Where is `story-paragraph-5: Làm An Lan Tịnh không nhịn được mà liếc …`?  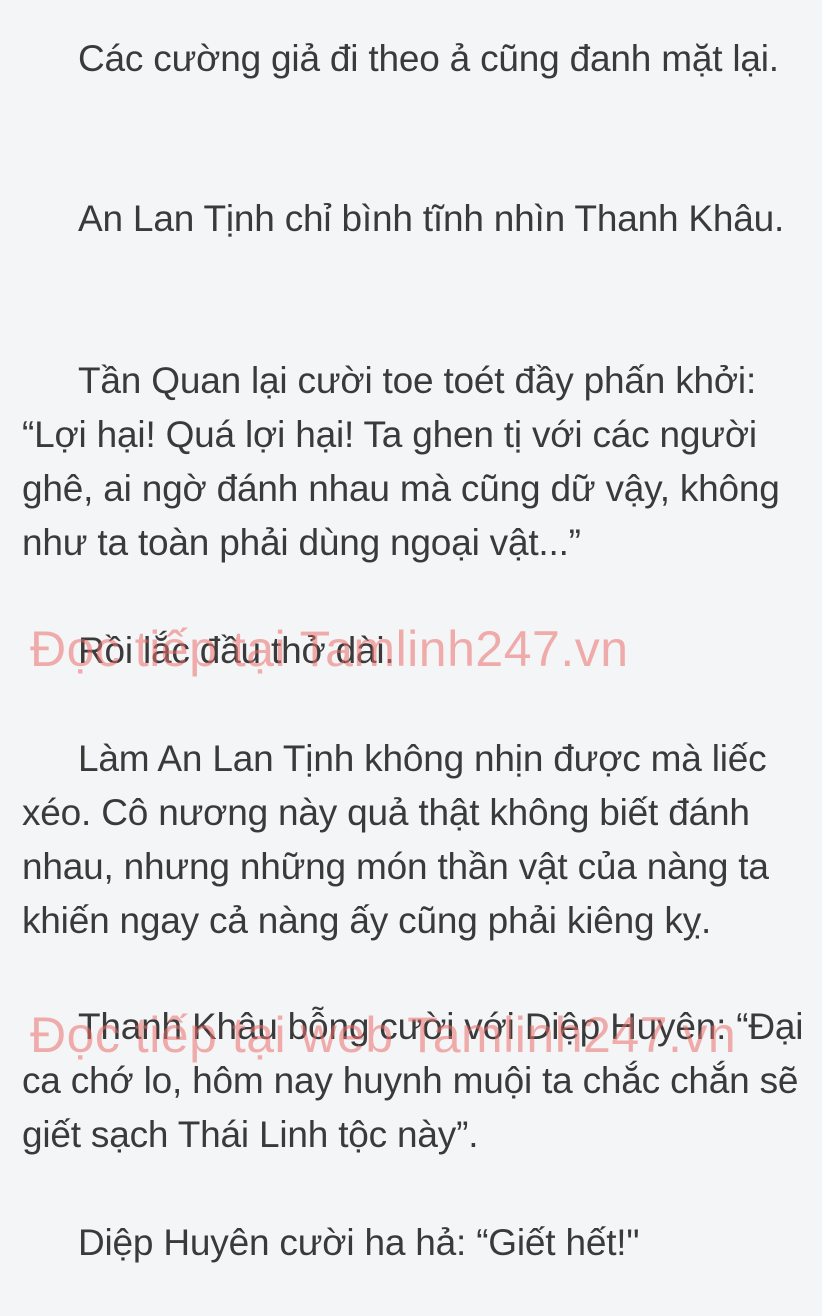 story-paragraph-5: Làm An Lan Tịnh không nhịn được mà liếc … is located at coordinates (395, 839).